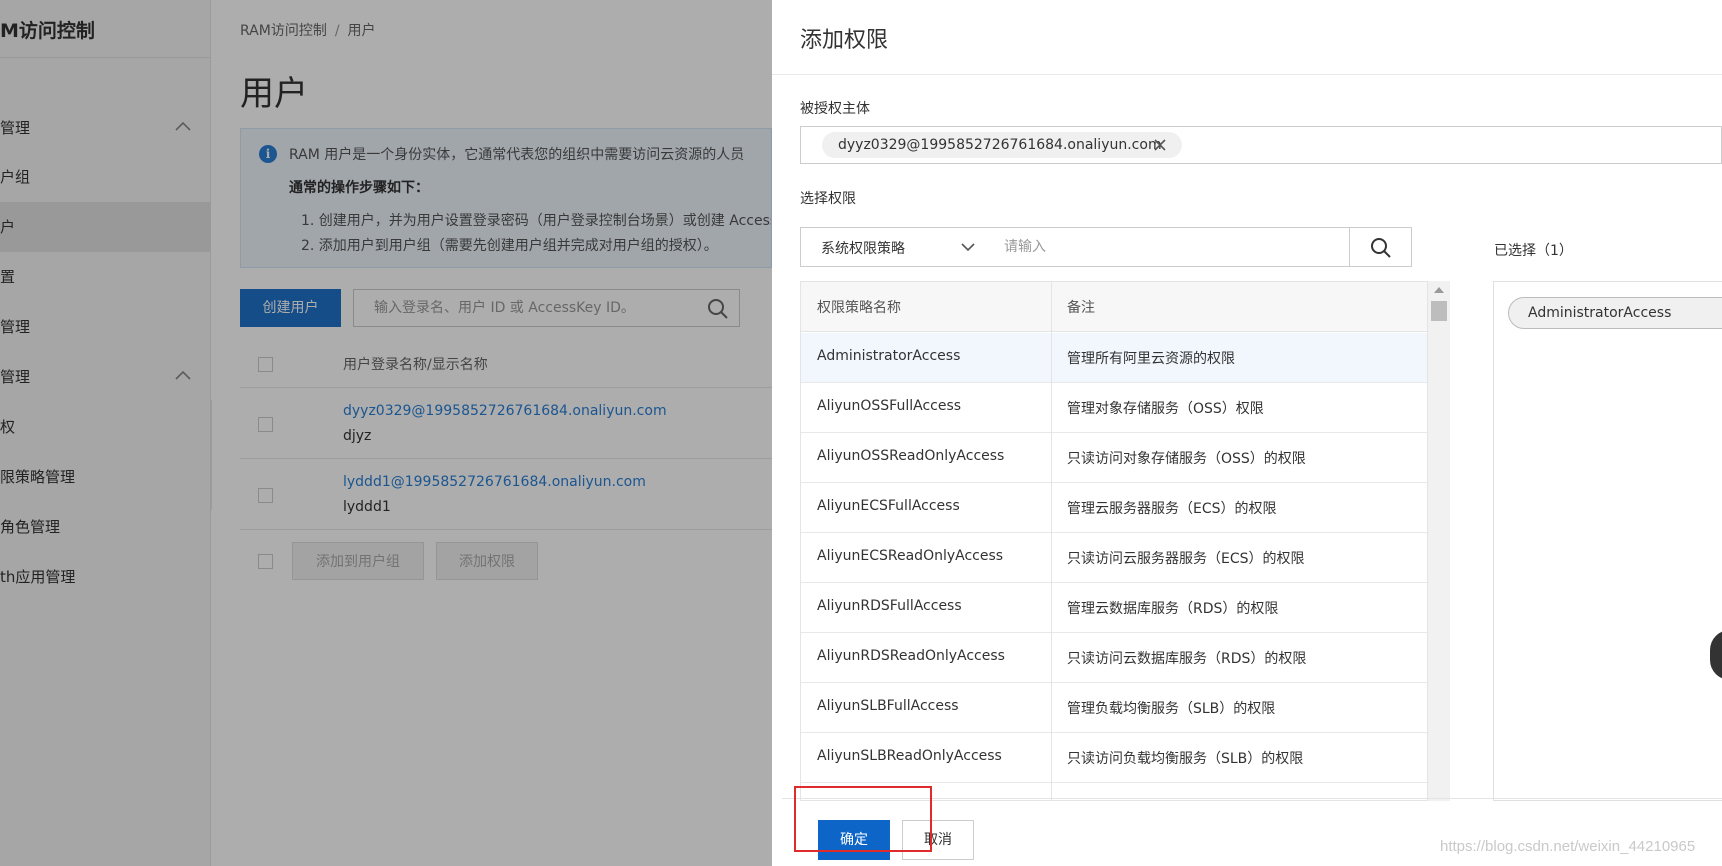 The image size is (1722, 866). I want to click on policy-name: AliyunECSFullAccess, so click(888, 506).